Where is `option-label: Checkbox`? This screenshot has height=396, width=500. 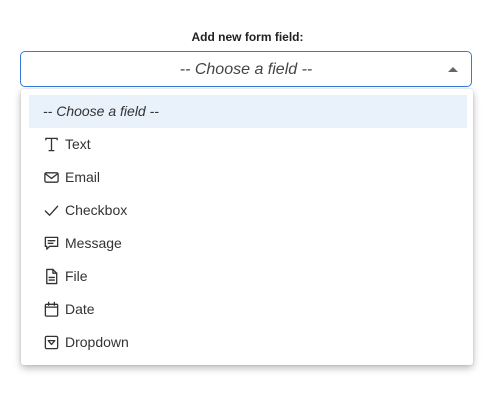
option-label: Checkbox is located at coordinates (96, 210).